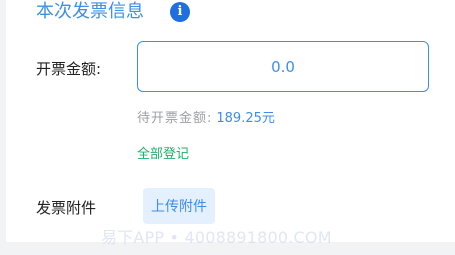 The image size is (455, 255). I want to click on pending-amount: 待开票金额: 189.25元, so click(206, 116).